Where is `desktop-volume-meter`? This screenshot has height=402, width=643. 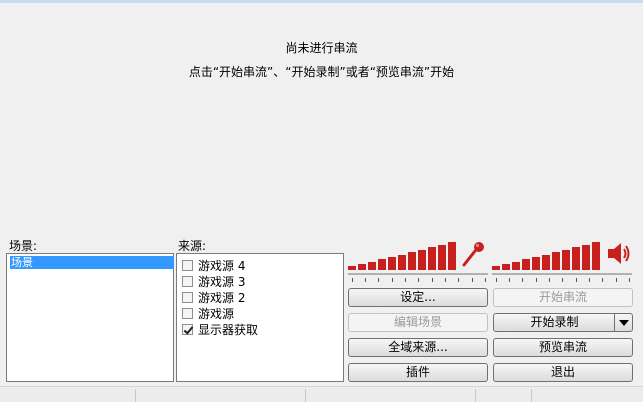
desktop-volume-meter is located at coordinates (547, 255).